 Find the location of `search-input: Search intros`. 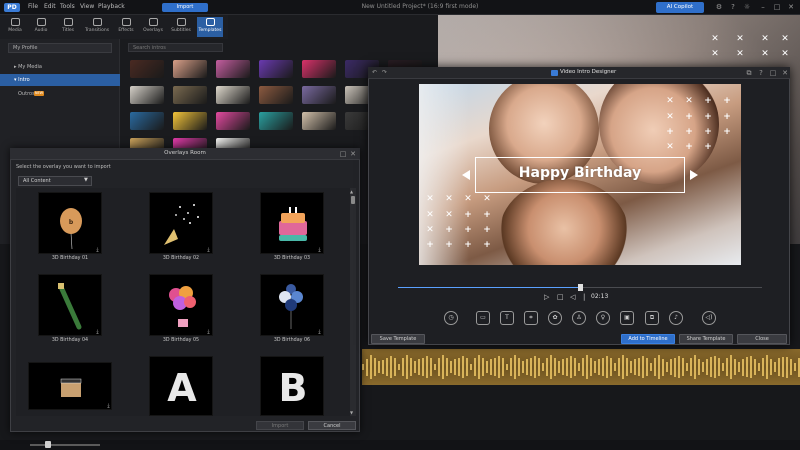

search-input: Search intros is located at coordinates (175, 47).